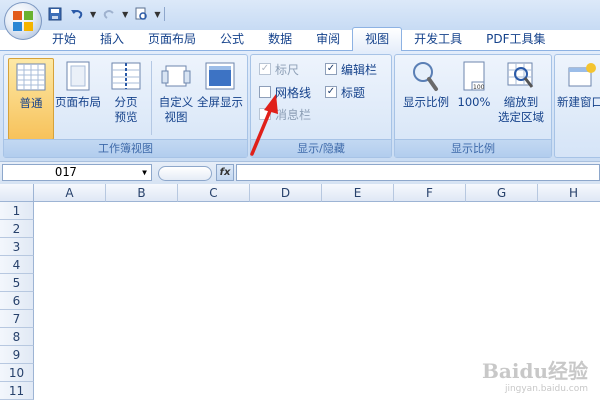 The height and width of the screenshot is (400, 600). I want to click on row-header-2: 2, so click(17, 229).